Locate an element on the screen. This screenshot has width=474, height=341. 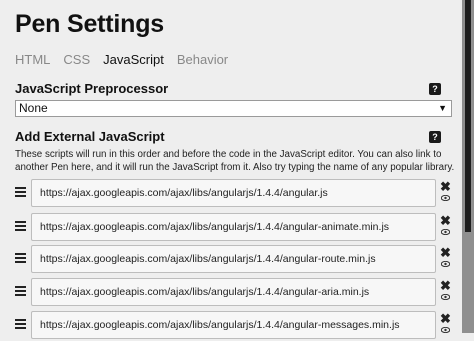
tab-behavior: Behavior is located at coordinates (202, 59).